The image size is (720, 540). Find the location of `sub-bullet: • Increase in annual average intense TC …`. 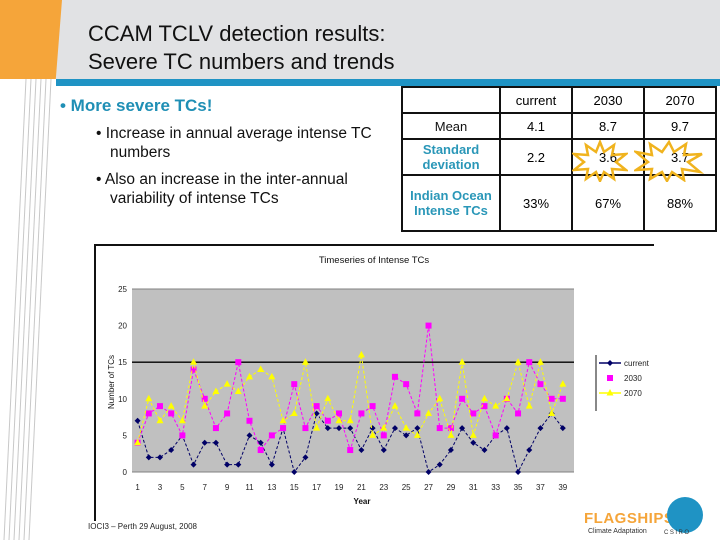

sub-bullet: • Increase in annual average intense TC … is located at coordinates (234, 143).